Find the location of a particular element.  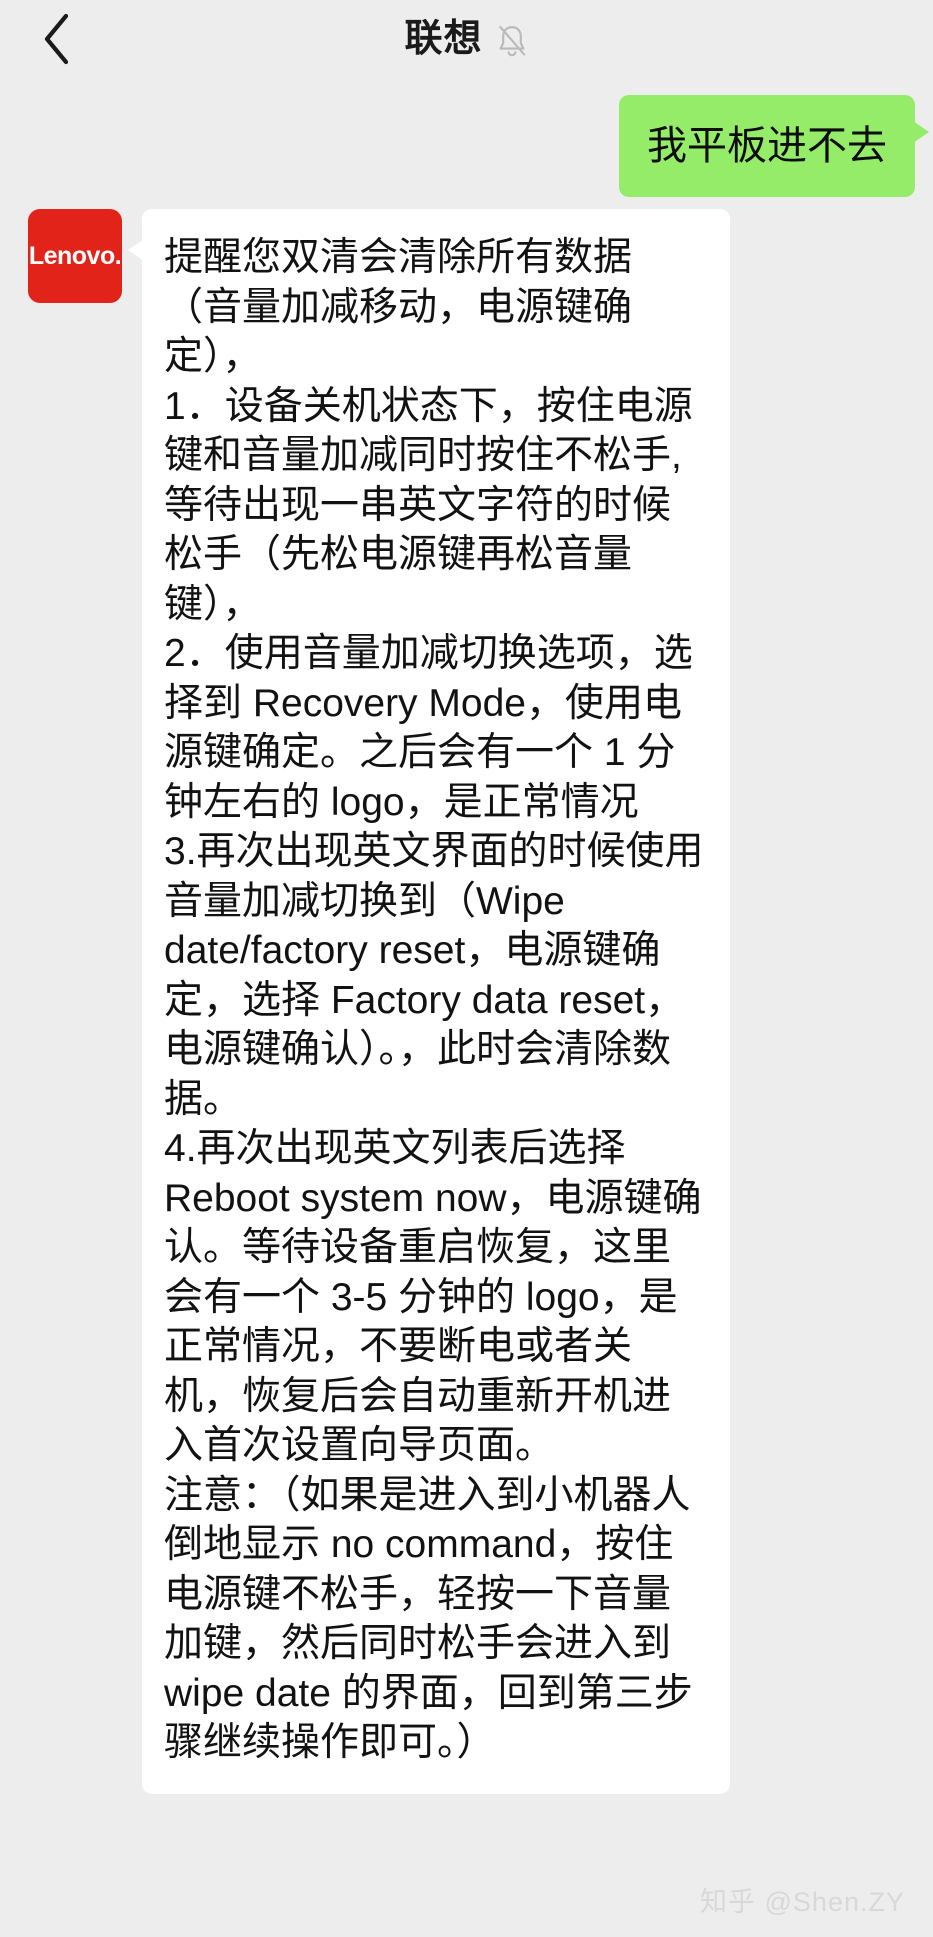

avatar-brand-label: Lenovo. is located at coordinates (75, 255).